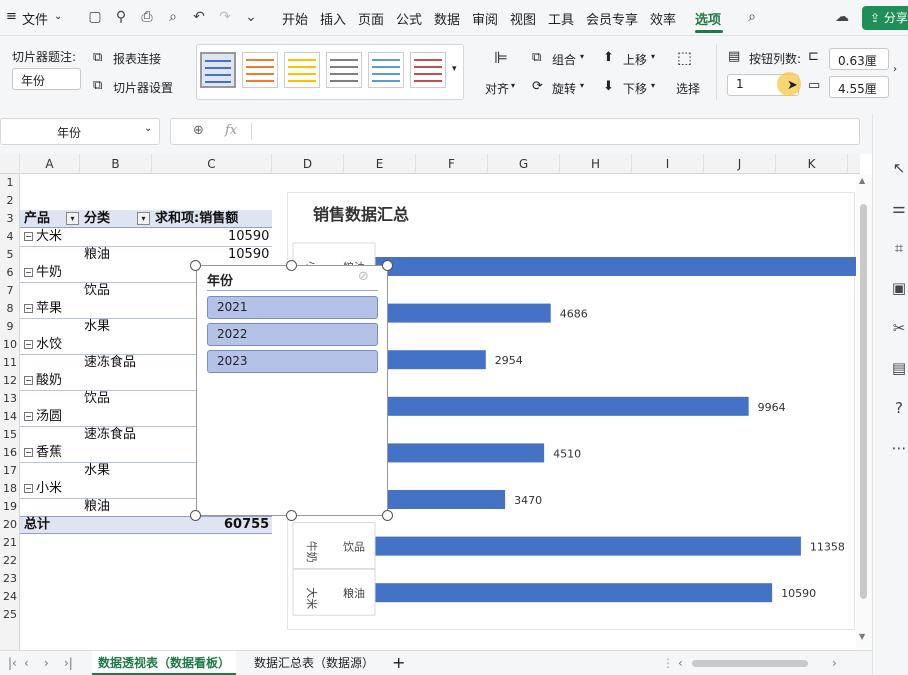 The height and width of the screenshot is (675, 908). Describe the element at coordinates (10, 183) in the screenshot. I see `row-1: 1` at that location.